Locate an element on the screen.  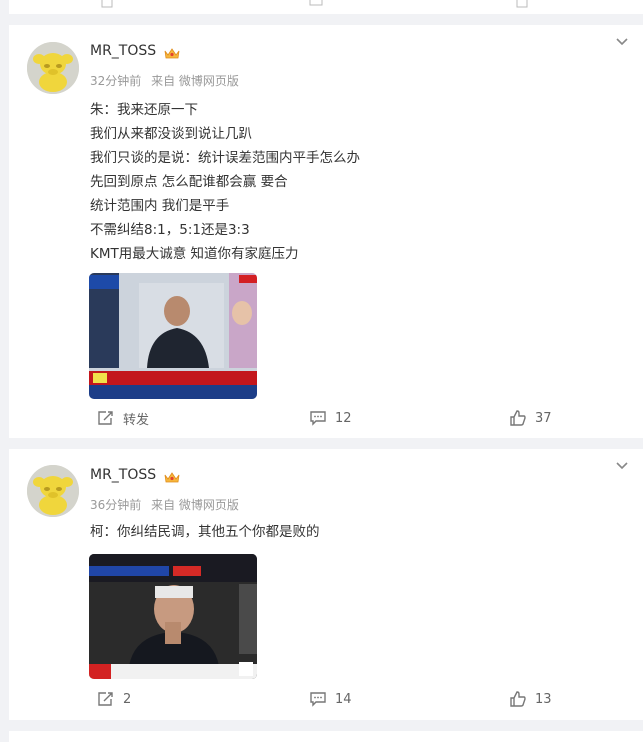
post-text-line: 不需纠结8:1，5:1还是3:3 is located at coordinates (170, 230).